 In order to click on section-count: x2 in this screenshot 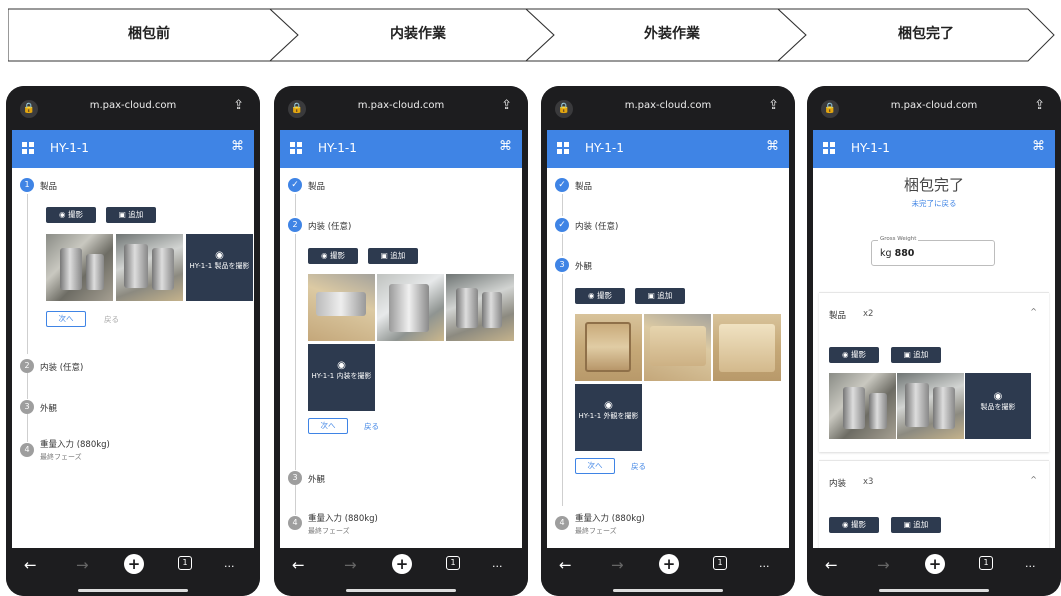, I will do `click(868, 314)`.